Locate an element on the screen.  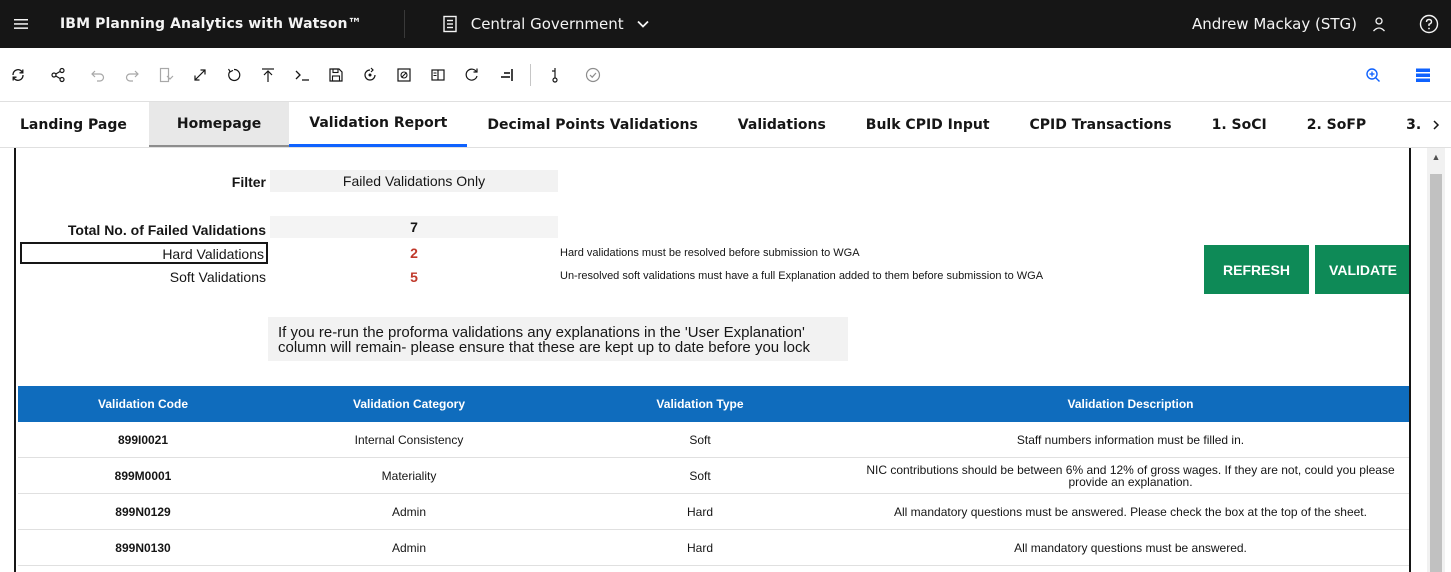
refresh-button: REFRESH is located at coordinates (1256, 269).